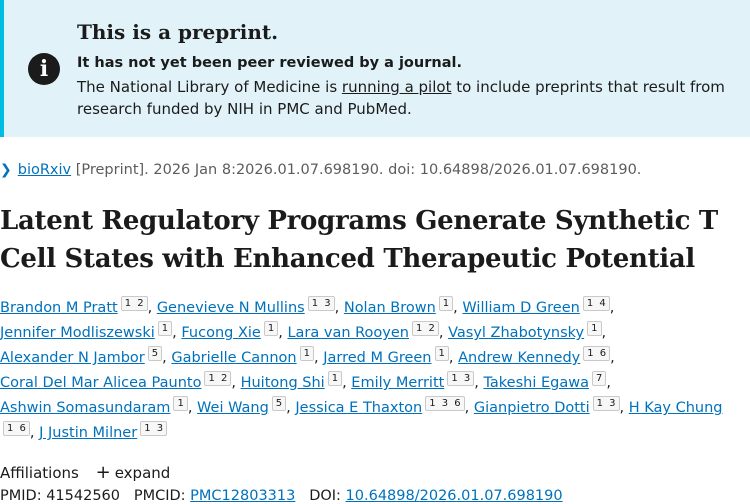 The image size is (750, 504). What do you see at coordinates (85, 408) in the screenshot?
I see `author-link: Ashwin Somasundaram` at bounding box center [85, 408].